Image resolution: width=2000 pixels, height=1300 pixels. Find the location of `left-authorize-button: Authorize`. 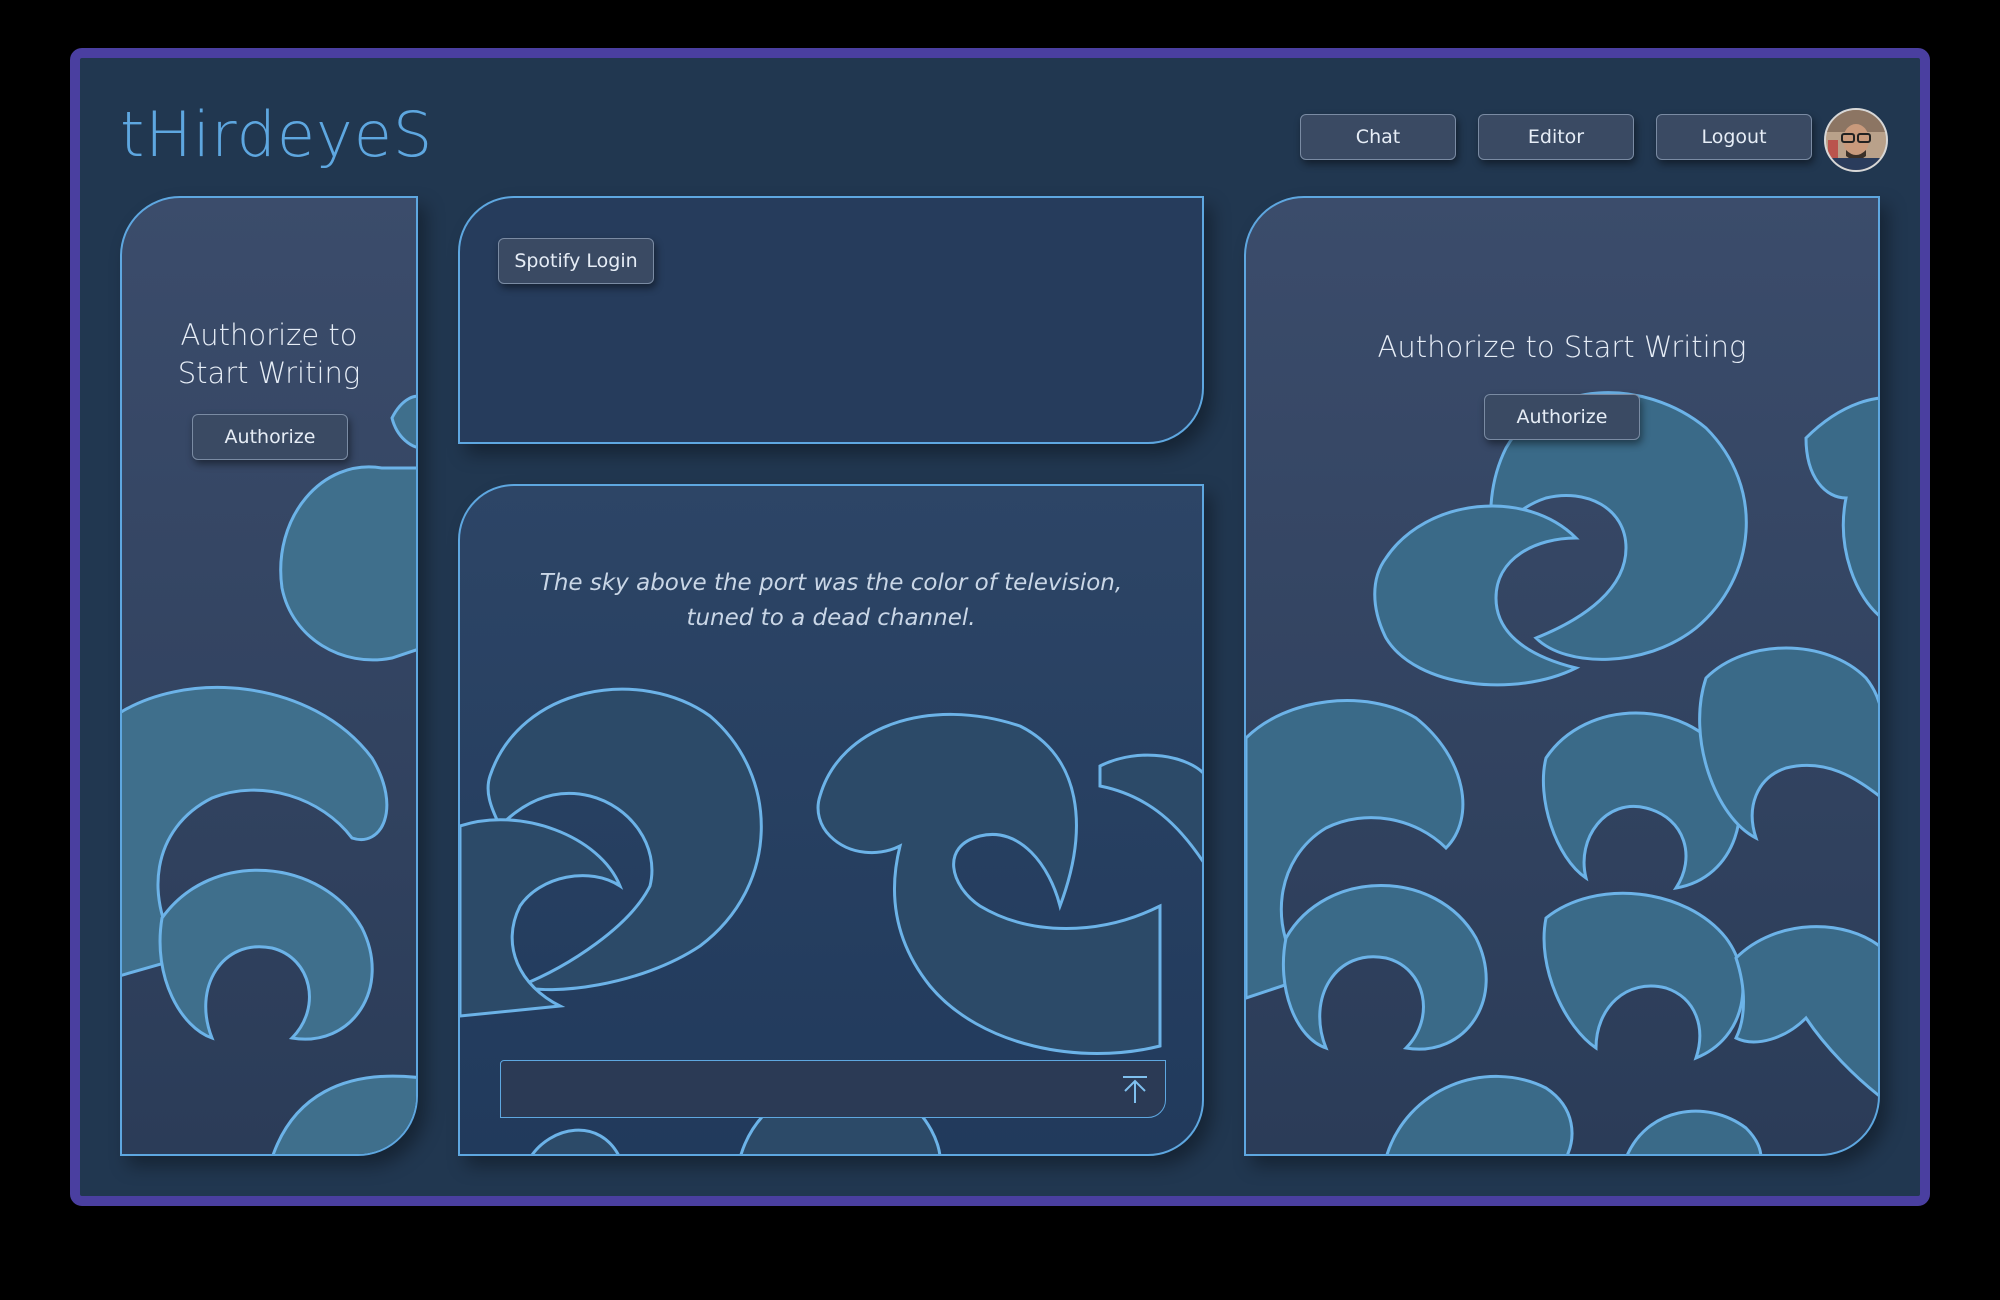

left-authorize-button: Authorize is located at coordinates (270, 437).